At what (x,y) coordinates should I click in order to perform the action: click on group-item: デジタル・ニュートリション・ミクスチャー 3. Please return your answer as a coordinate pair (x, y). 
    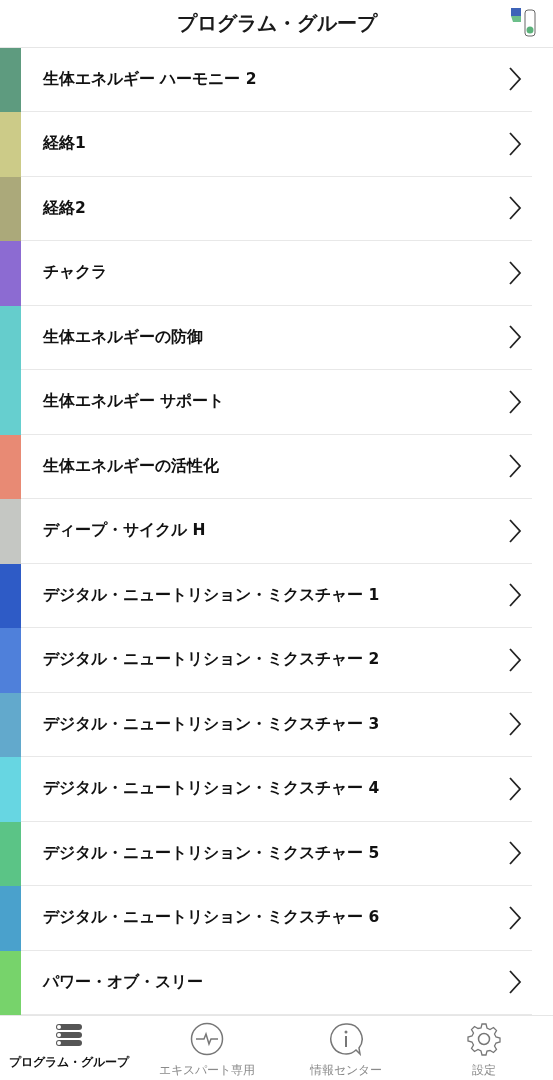
    Looking at the image, I should click on (275, 724).